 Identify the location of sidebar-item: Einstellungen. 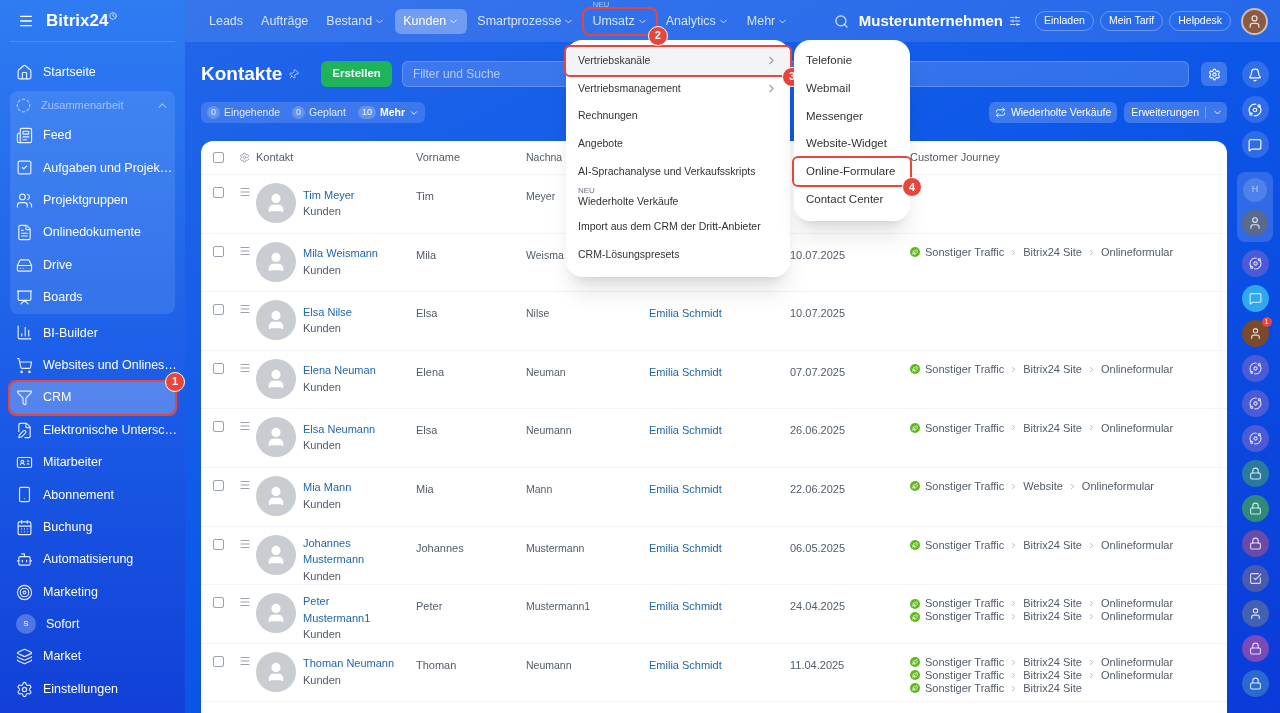
(92, 689).